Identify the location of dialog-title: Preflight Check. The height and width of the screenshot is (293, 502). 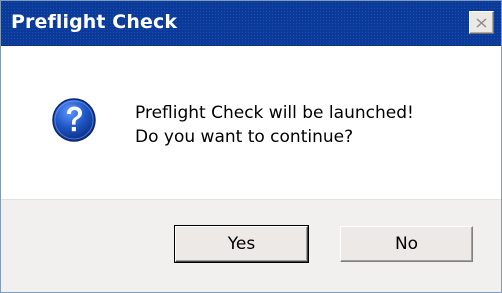
(94, 22).